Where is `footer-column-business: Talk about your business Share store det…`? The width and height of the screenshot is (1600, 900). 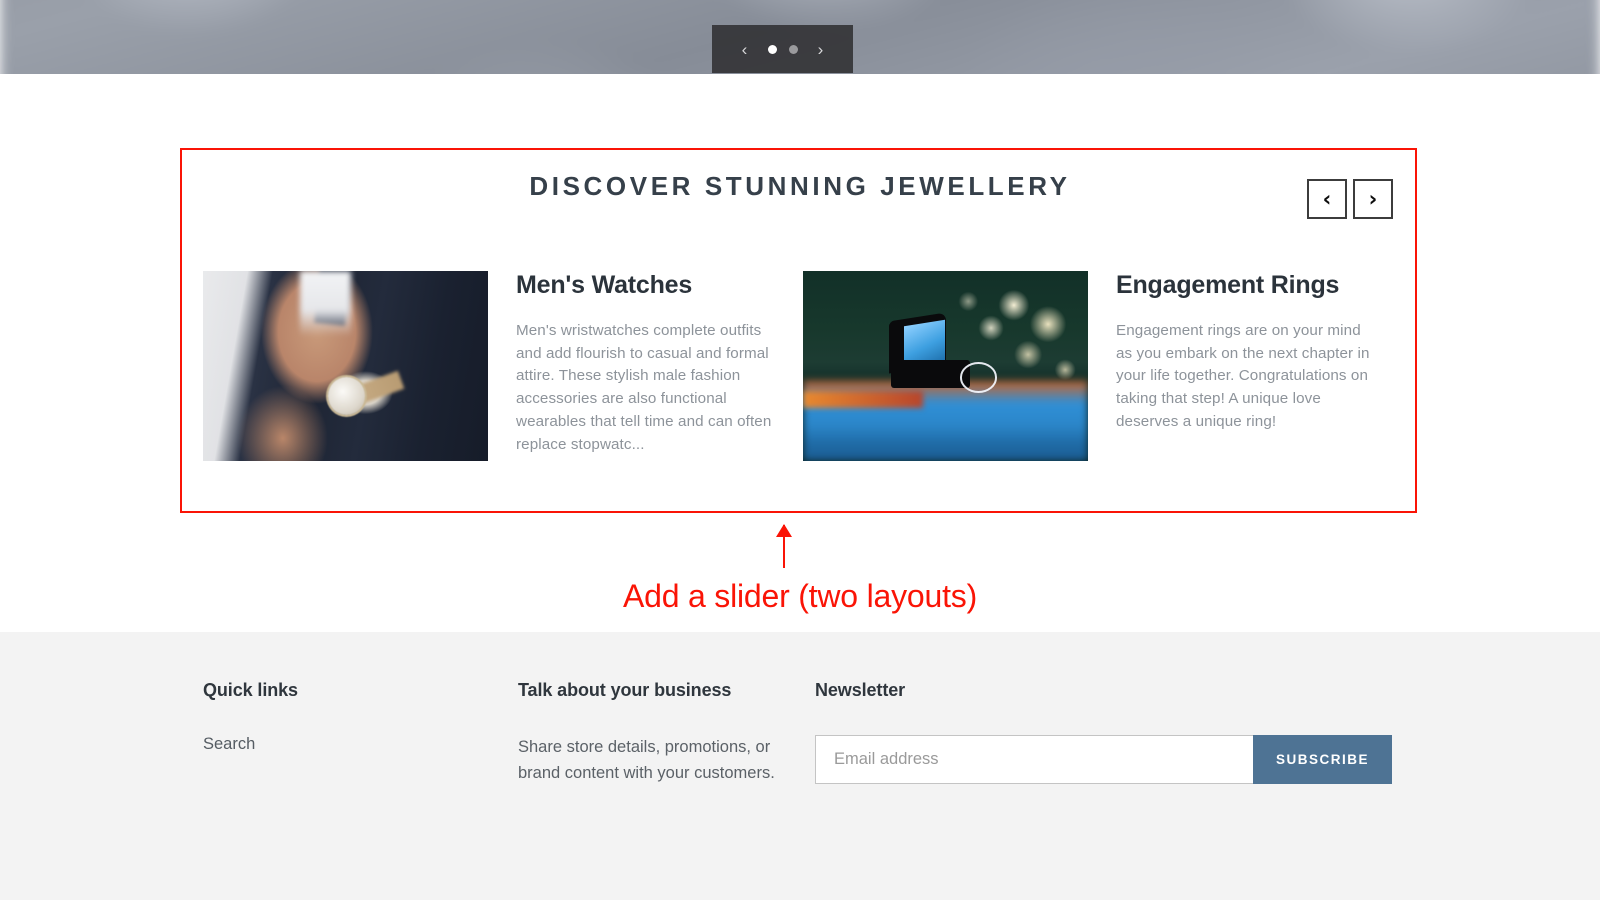 footer-column-business: Talk about your business Share store det… is located at coordinates (653, 733).